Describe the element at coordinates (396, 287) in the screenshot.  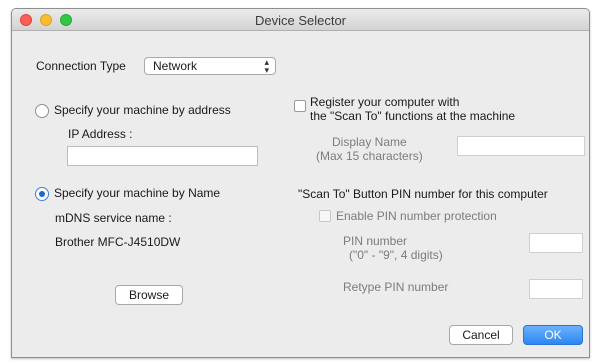
I see `retype-pin-label: Retype PIN number` at that location.